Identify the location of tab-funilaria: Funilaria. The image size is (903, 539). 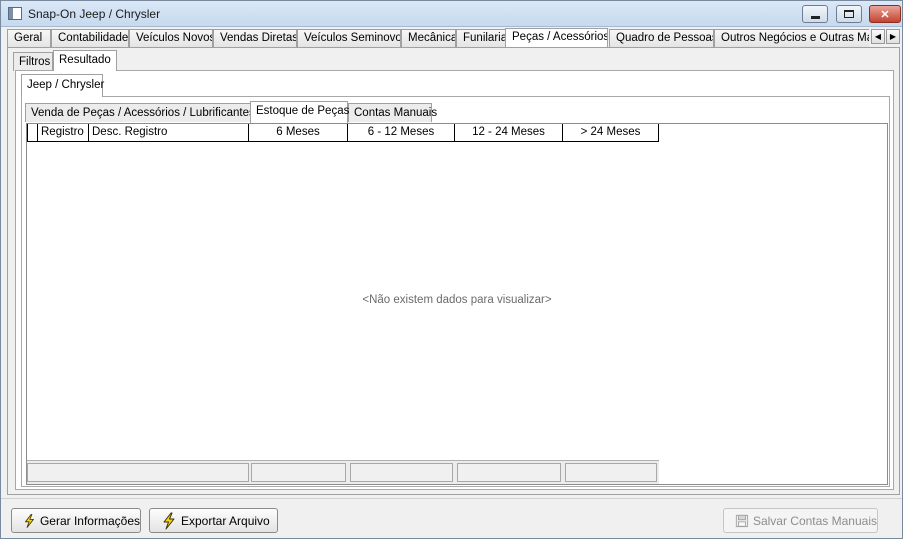
(481, 38).